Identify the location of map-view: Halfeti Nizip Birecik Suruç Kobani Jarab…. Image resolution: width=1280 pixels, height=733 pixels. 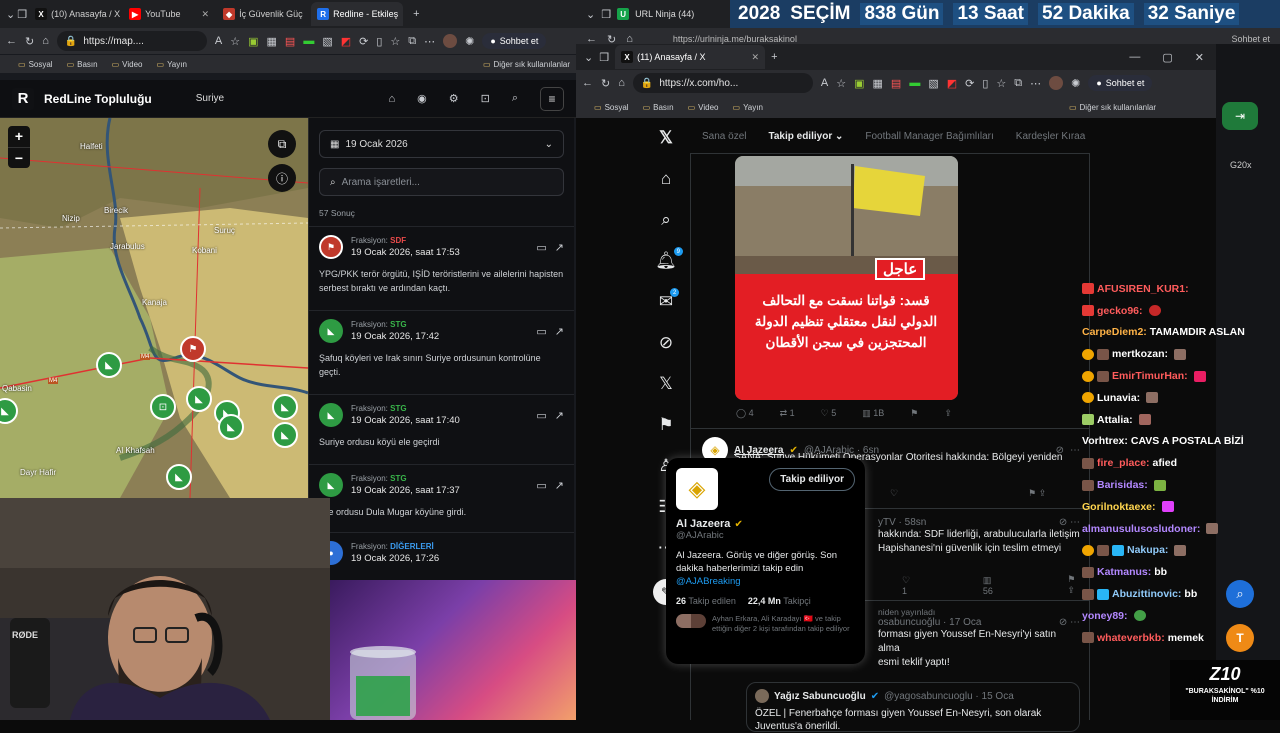
(154, 308).